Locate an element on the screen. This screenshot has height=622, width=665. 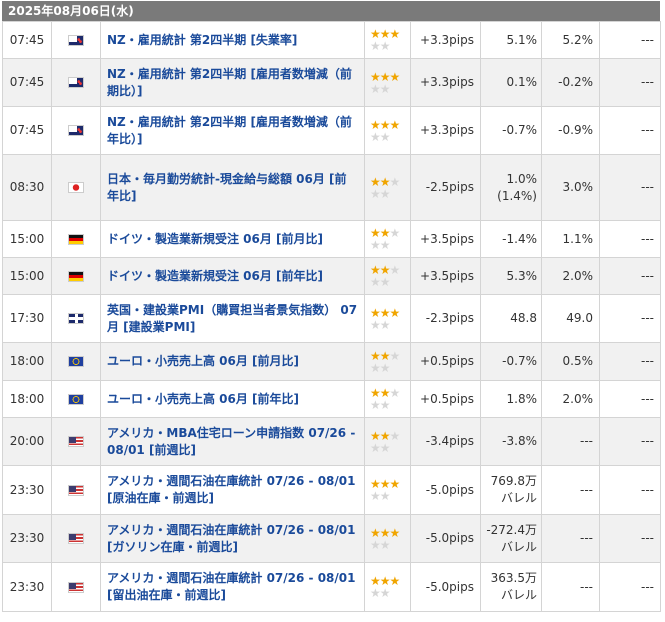
pips-move: -2.3pips is located at coordinates (445, 318).